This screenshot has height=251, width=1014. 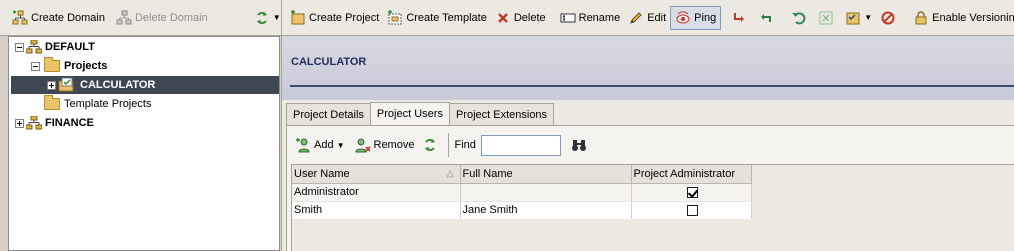 I want to click on checklist-icon, so click(x=853, y=18).